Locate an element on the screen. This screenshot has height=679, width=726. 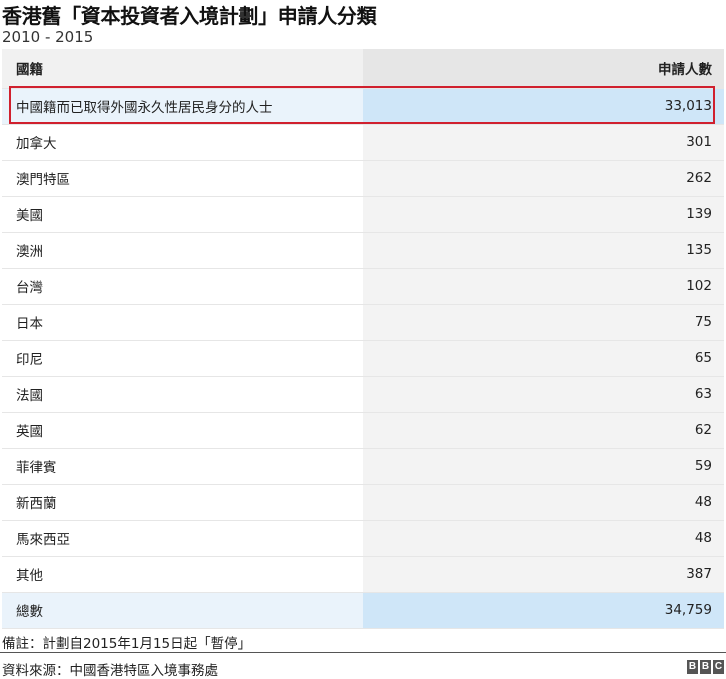
row-count: 33,013 is located at coordinates (543, 106).